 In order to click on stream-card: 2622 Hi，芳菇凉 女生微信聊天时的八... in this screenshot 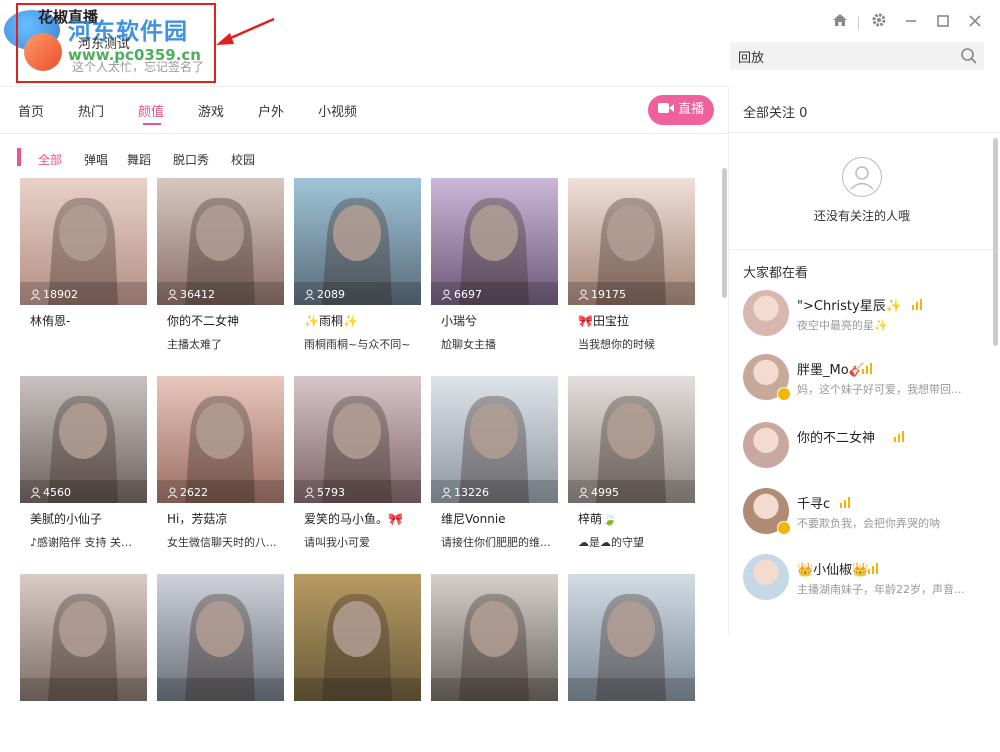, I will do `click(220, 465)`.